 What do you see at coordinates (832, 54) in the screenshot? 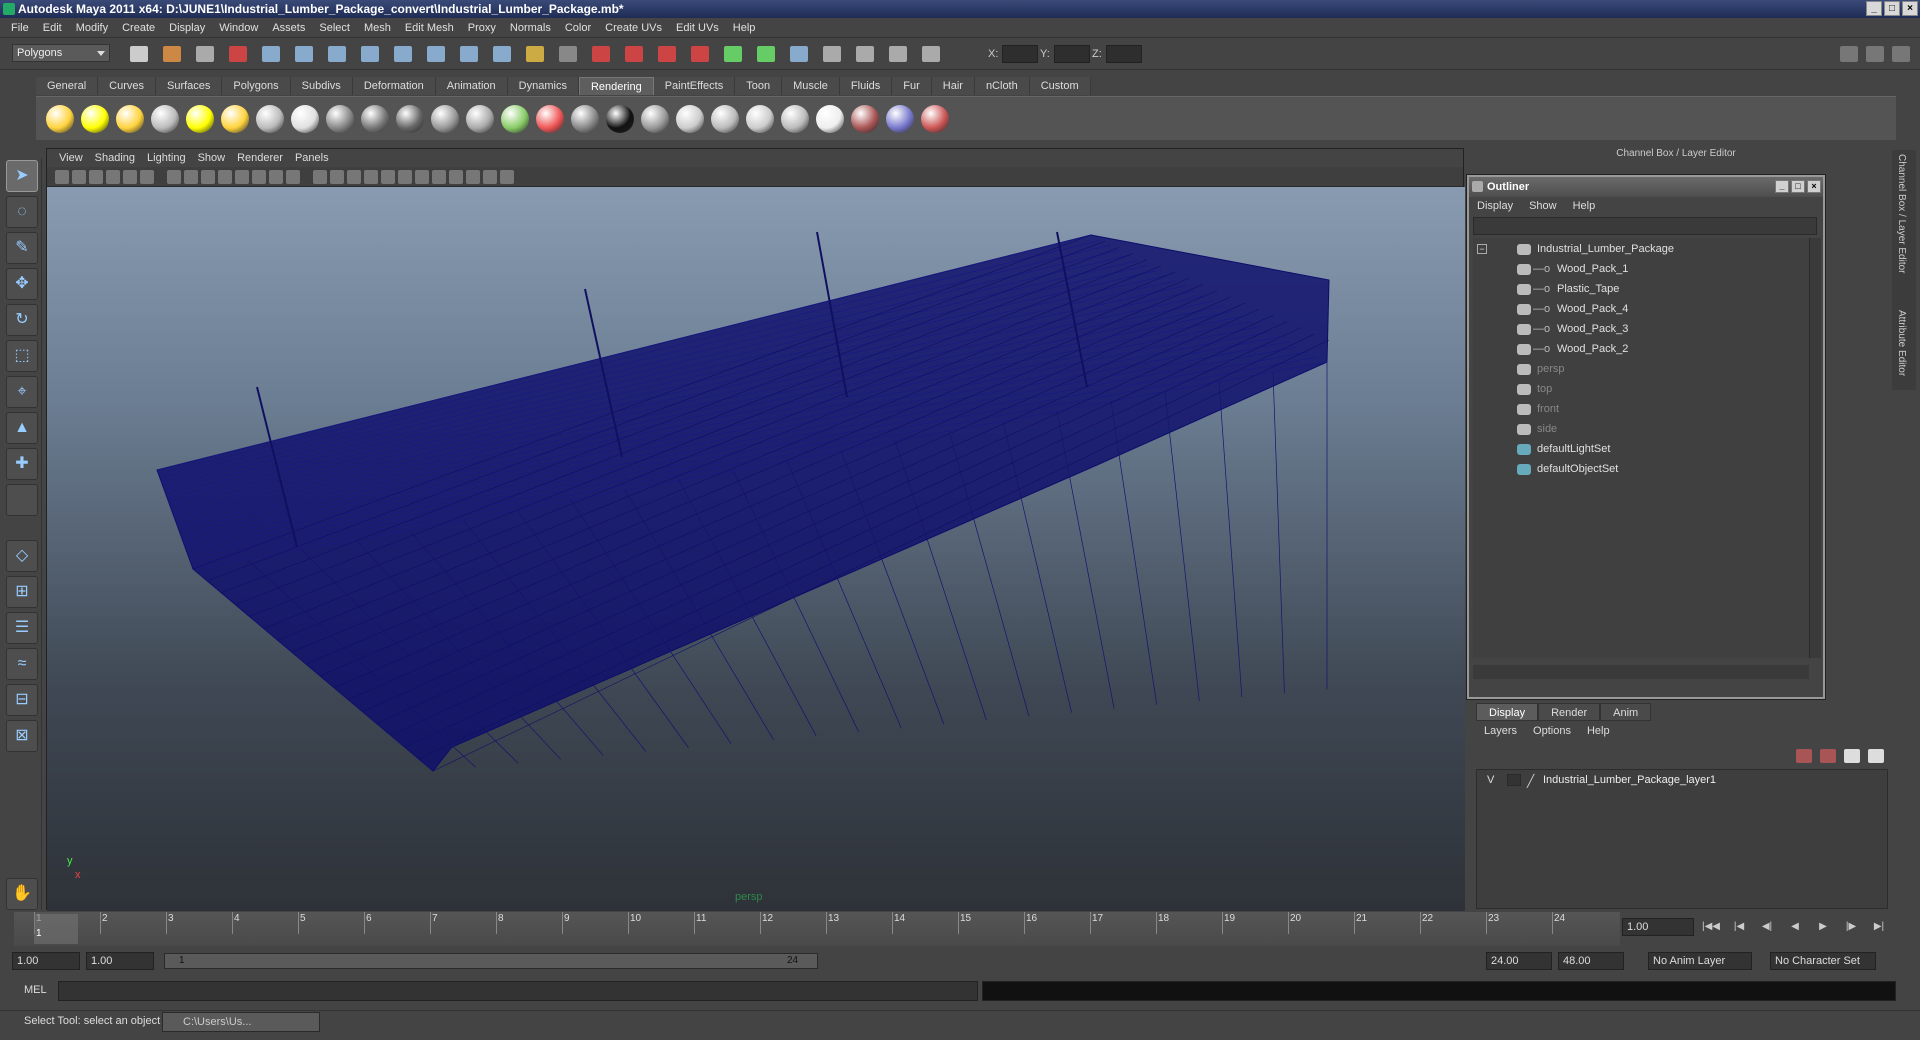
I see `status-tool-22-icon` at bounding box center [832, 54].